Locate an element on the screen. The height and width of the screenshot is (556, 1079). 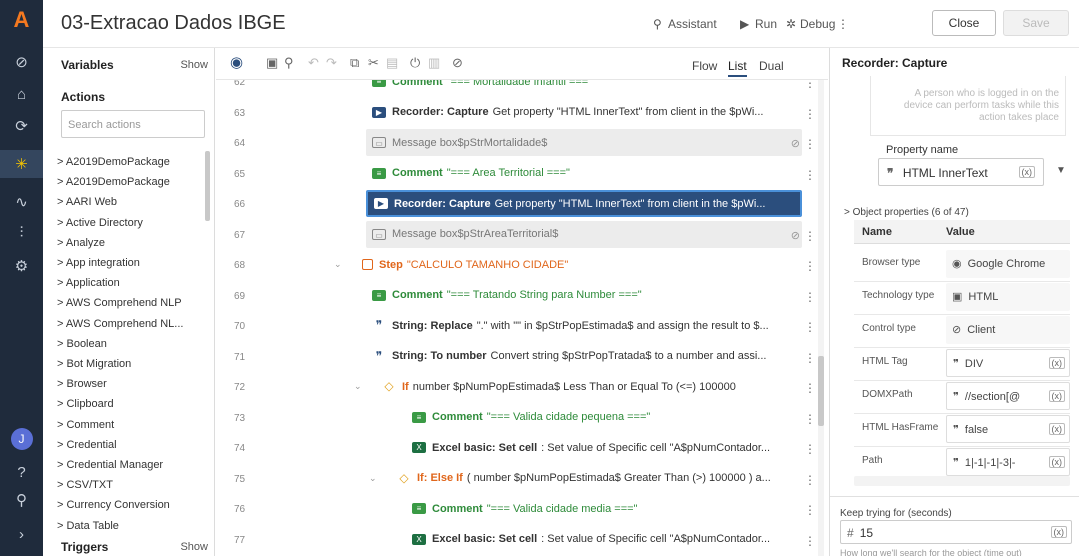
search-icon: ⚲ is located at coordinates (289, 63).